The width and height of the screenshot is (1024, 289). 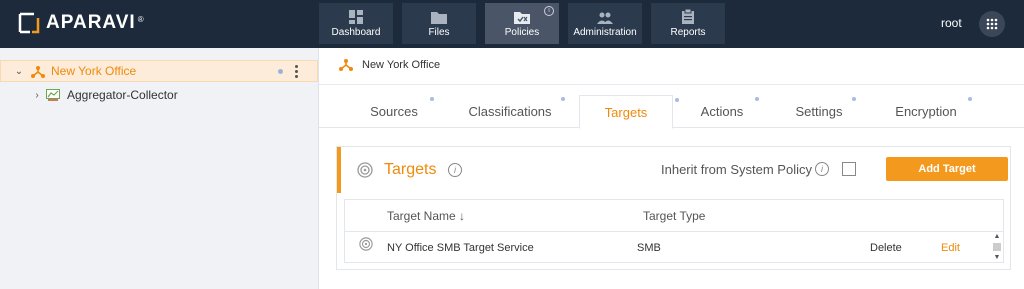 I want to click on target-type-cell: SMB, so click(x=649, y=248).